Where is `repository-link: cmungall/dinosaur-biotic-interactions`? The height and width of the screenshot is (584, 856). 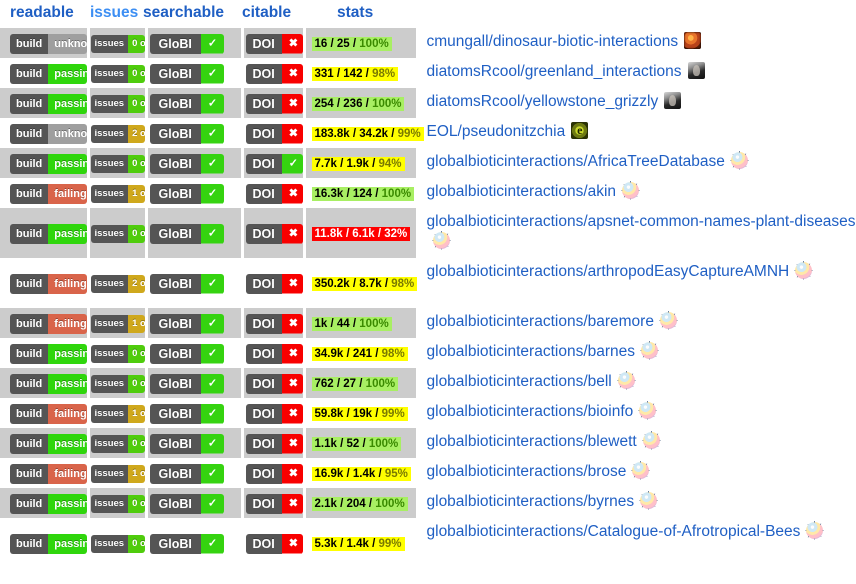 repository-link: cmungall/dinosaur-biotic-interactions is located at coordinates (553, 41).